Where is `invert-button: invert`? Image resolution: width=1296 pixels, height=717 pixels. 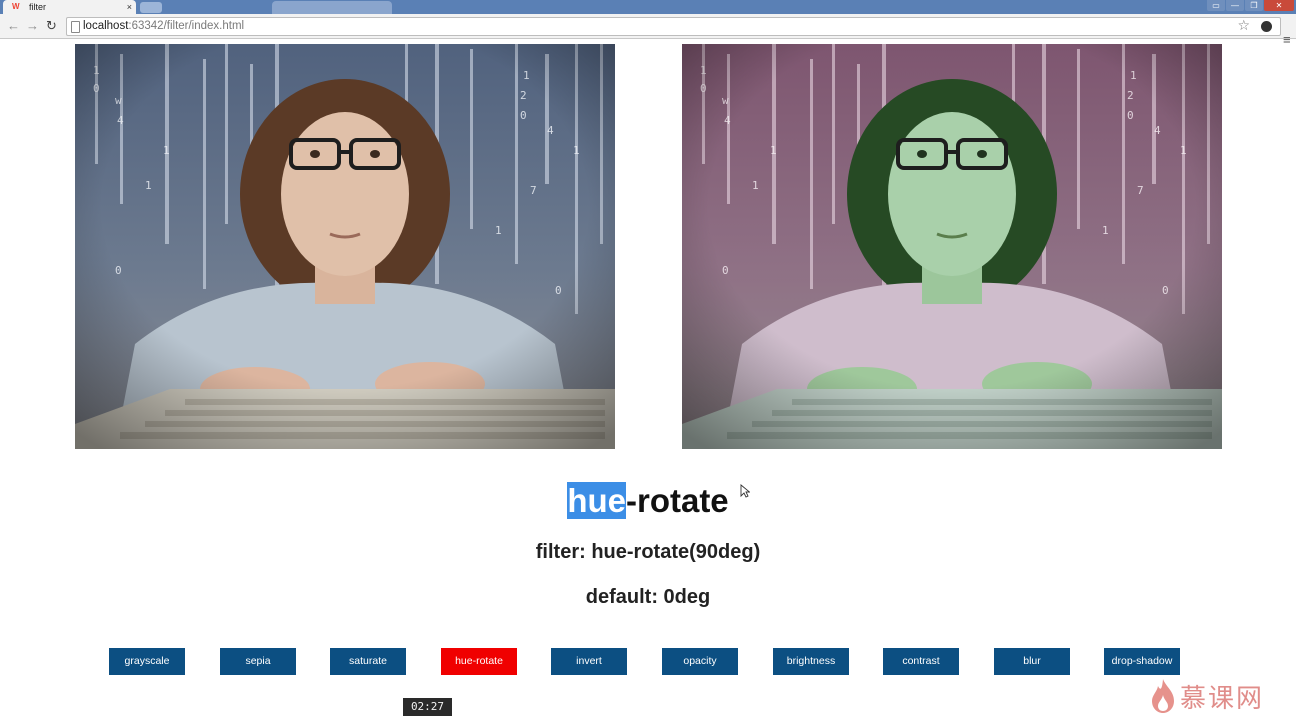 invert-button: invert is located at coordinates (589, 661).